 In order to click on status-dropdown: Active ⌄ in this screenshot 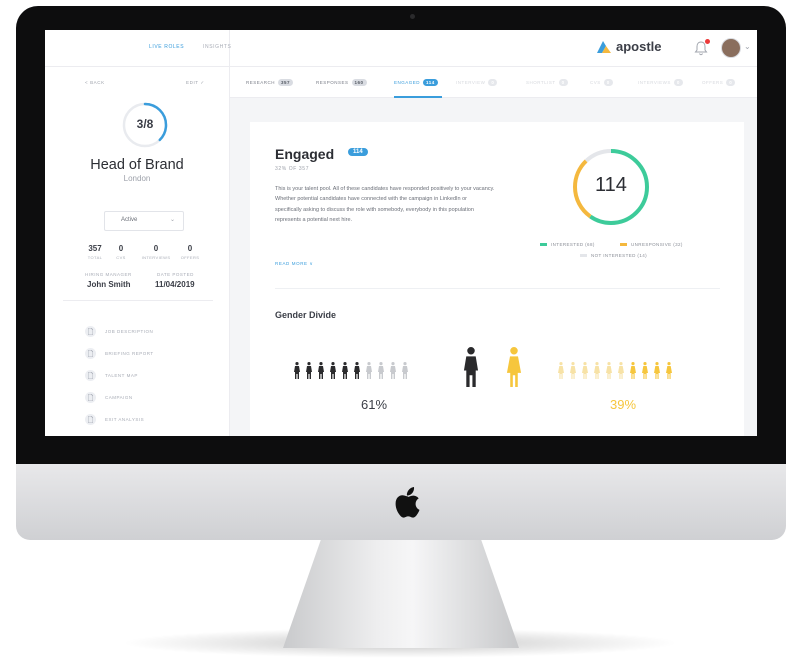, I will do `click(144, 221)`.